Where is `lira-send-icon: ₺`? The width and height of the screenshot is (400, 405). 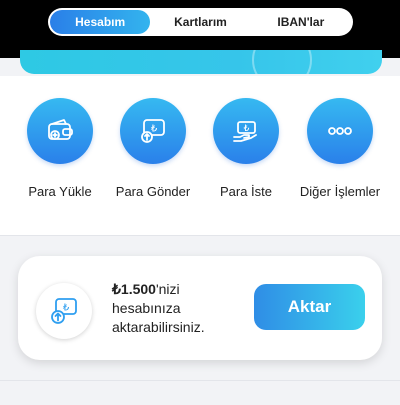
lira-send-icon: ₺ is located at coordinates (153, 131).